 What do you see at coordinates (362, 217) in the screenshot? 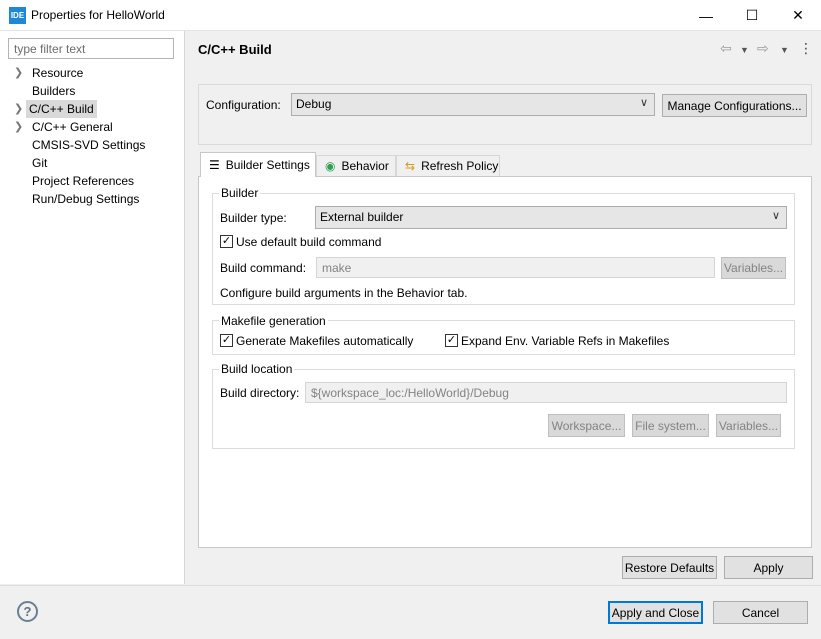
I see `builder-type-value: External builder` at bounding box center [362, 217].